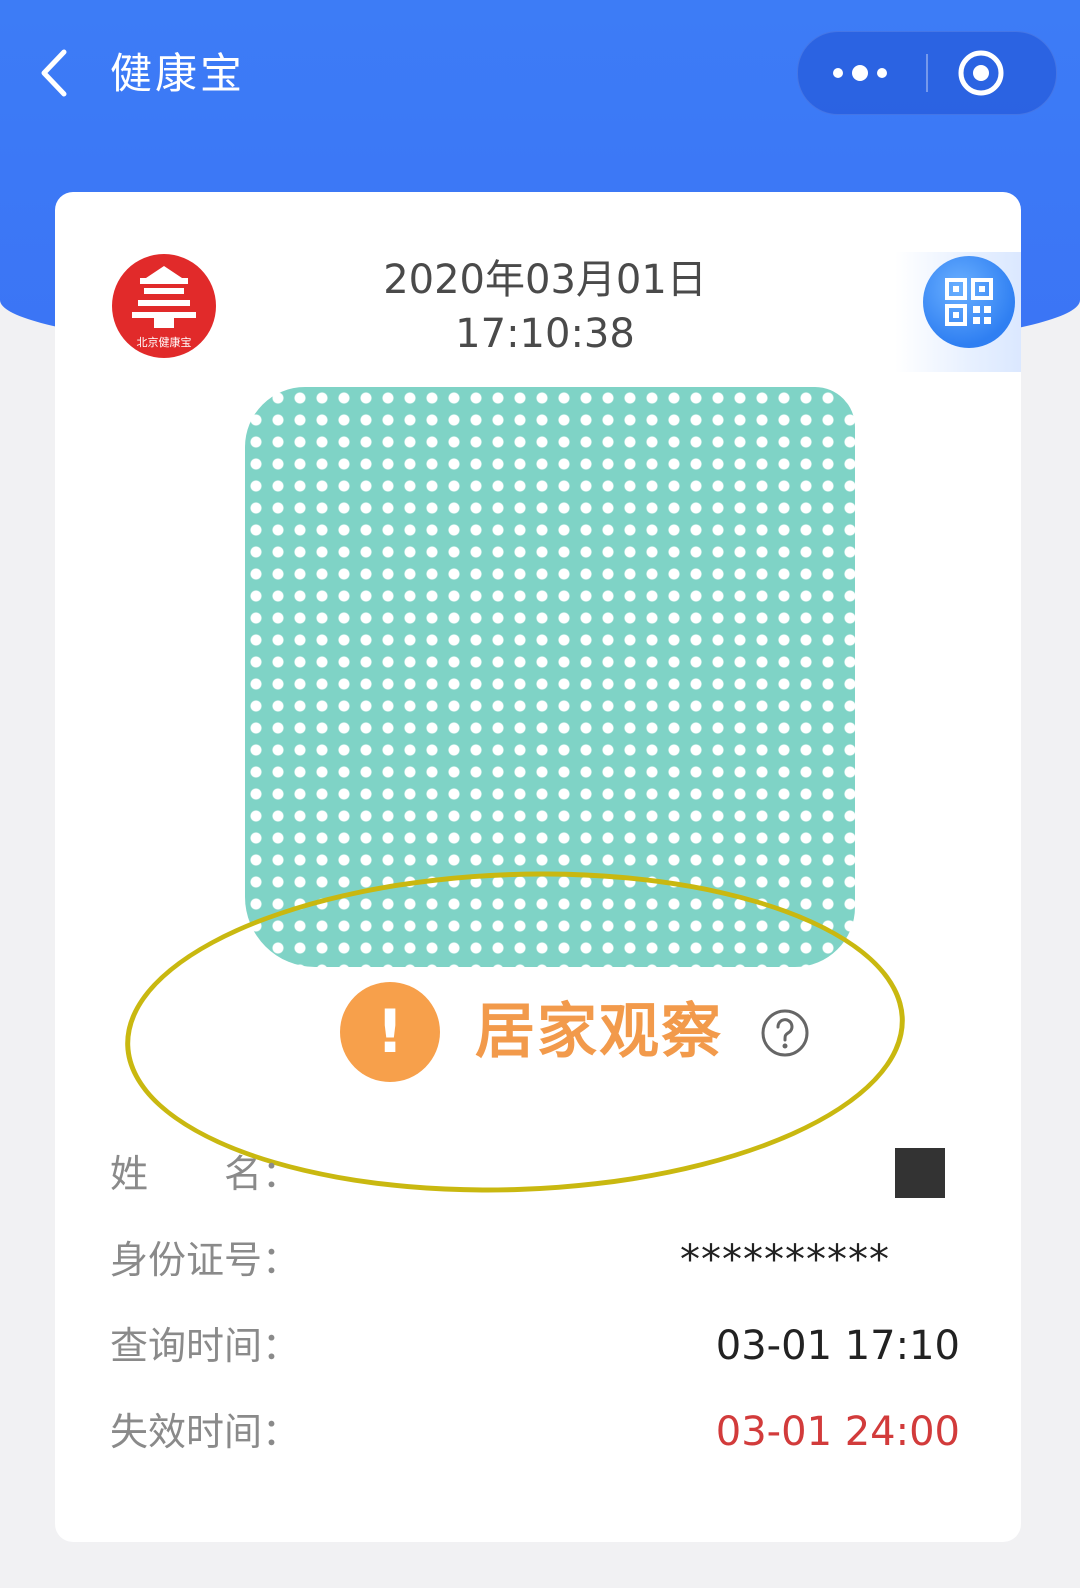  Describe the element at coordinates (862, 73) in the screenshot. I see `more-dots-icon` at that location.